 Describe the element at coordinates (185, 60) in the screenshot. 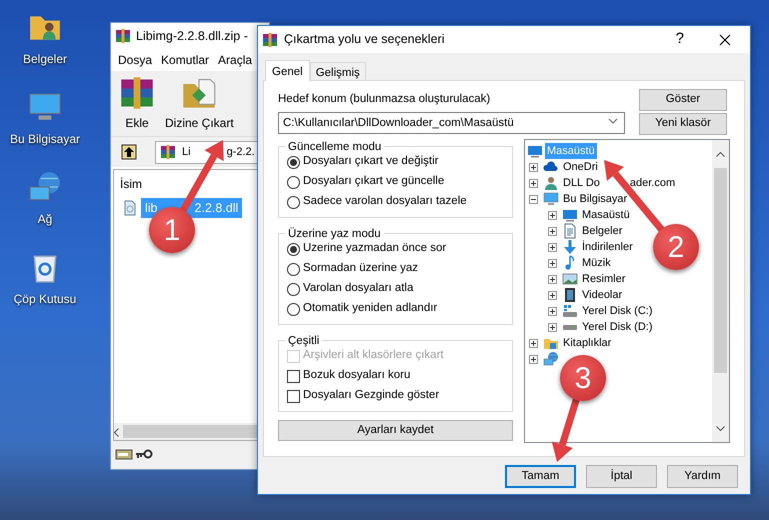

I see `menu-item: Komutlar` at that location.